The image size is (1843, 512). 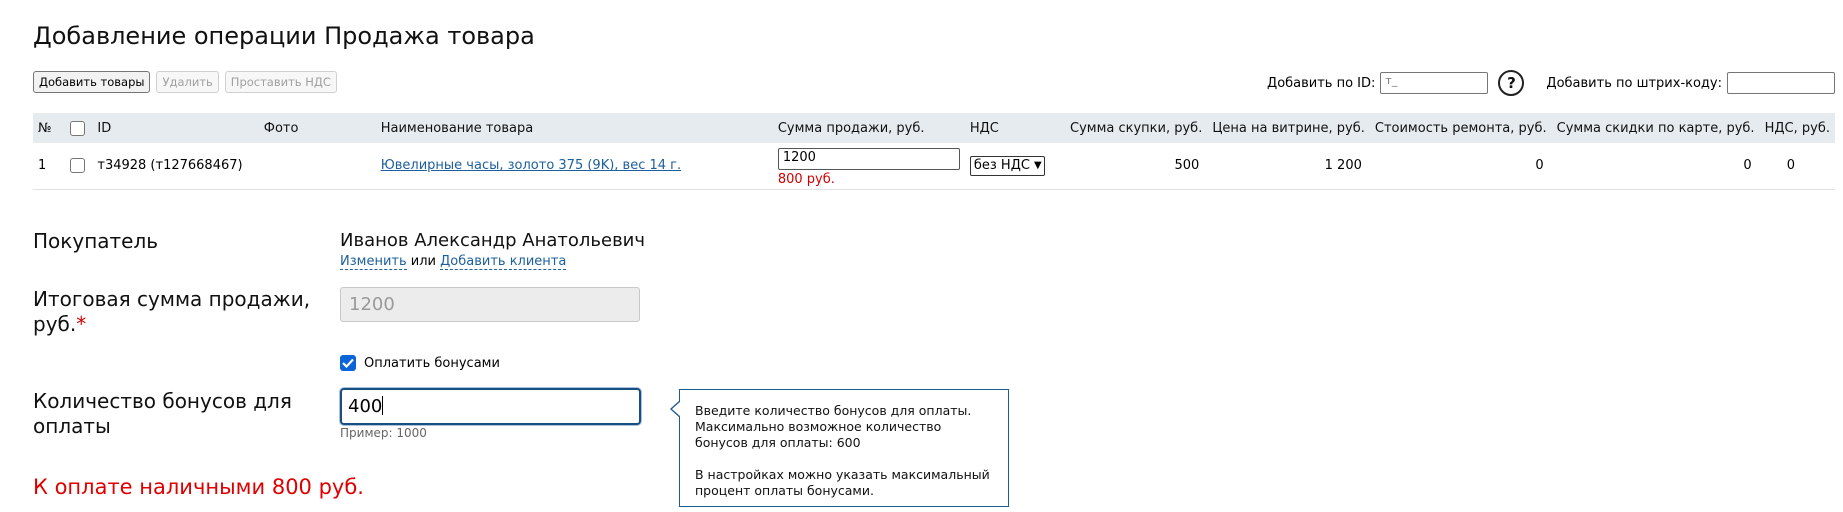 What do you see at coordinates (96, 241) in the screenshot?
I see `buyer-label: Покупатель` at bounding box center [96, 241].